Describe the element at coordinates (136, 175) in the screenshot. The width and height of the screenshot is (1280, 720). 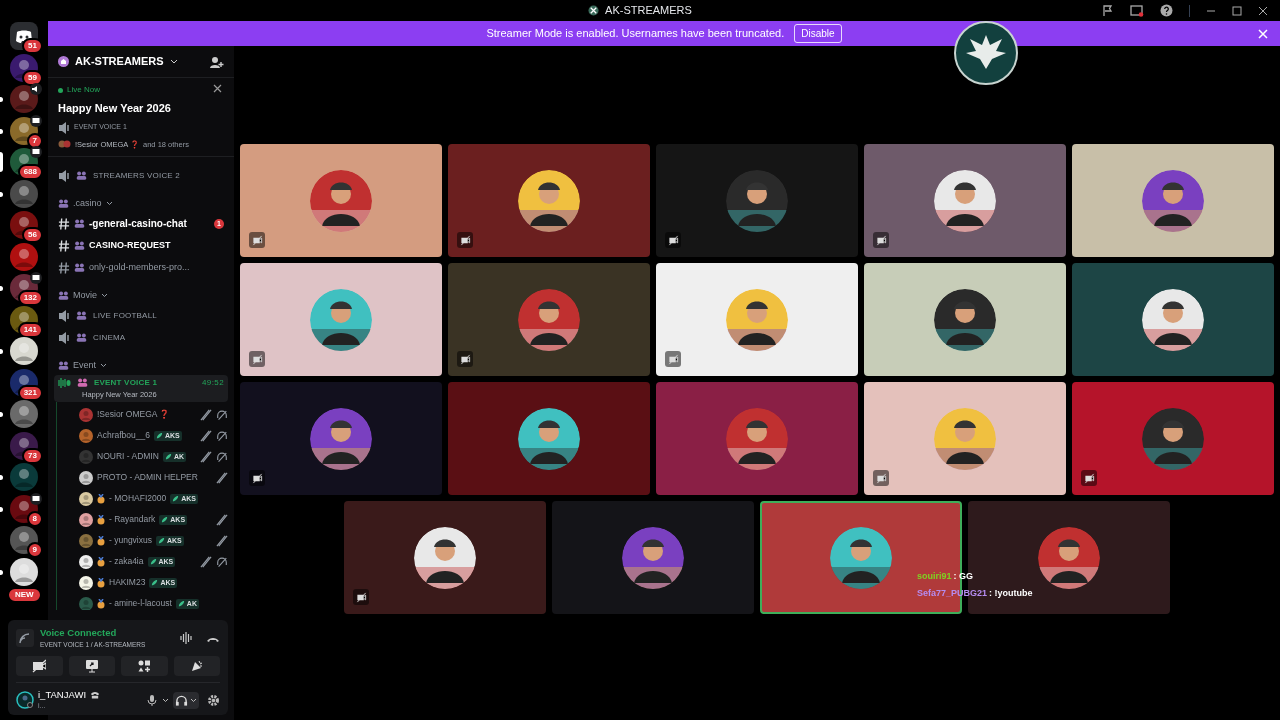
I see `channel-name: STREAMERS VOICE 2` at that location.